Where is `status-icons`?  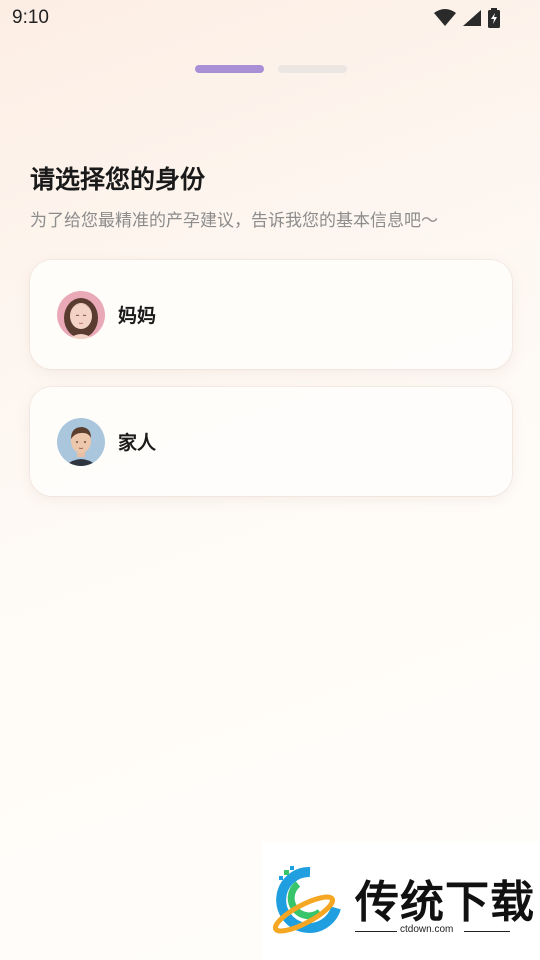
status-icons is located at coordinates (467, 18).